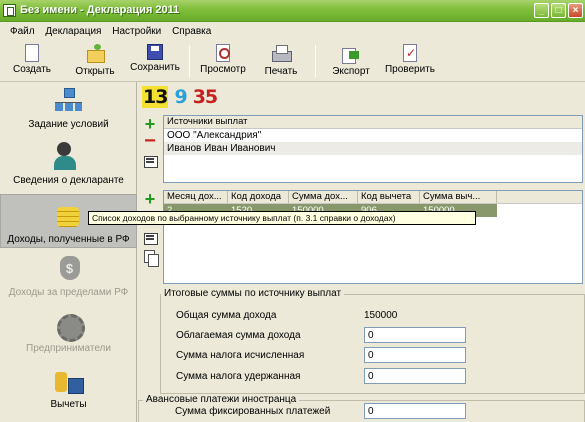 The height and width of the screenshot is (422, 585). I want to click on tax-calculated-label: Сумма налога исчисленная, so click(240, 355).